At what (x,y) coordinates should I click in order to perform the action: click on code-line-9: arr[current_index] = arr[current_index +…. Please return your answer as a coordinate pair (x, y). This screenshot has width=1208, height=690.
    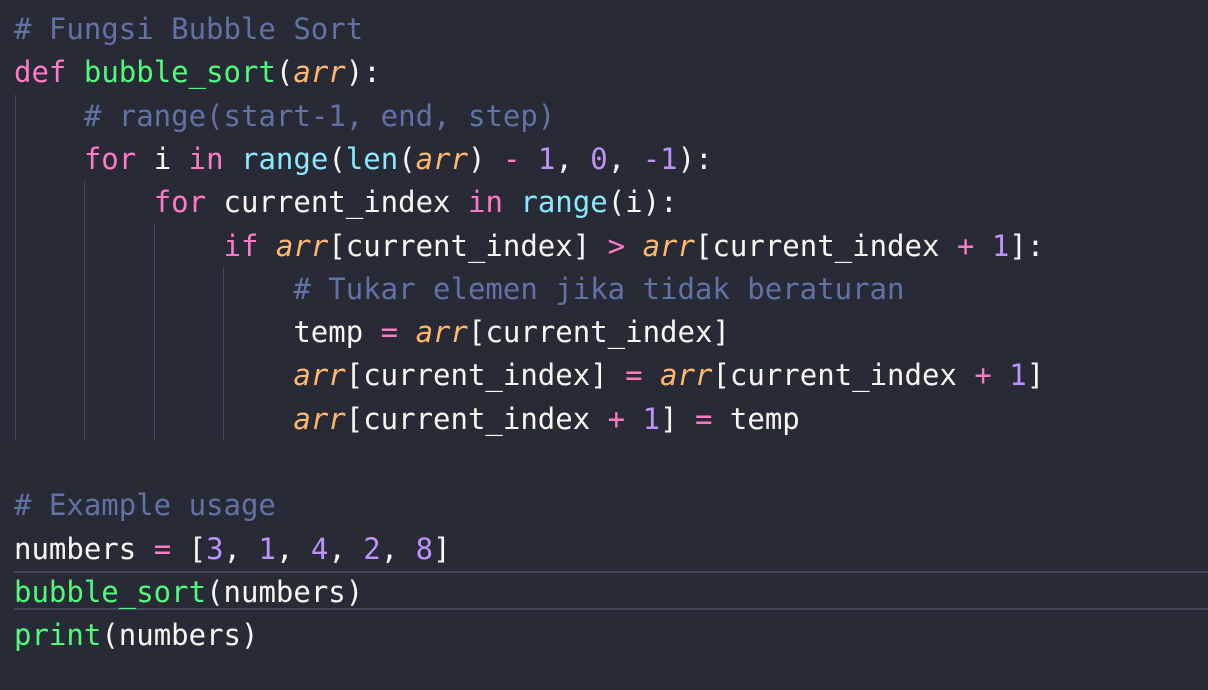
    Looking at the image, I should click on (529, 375).